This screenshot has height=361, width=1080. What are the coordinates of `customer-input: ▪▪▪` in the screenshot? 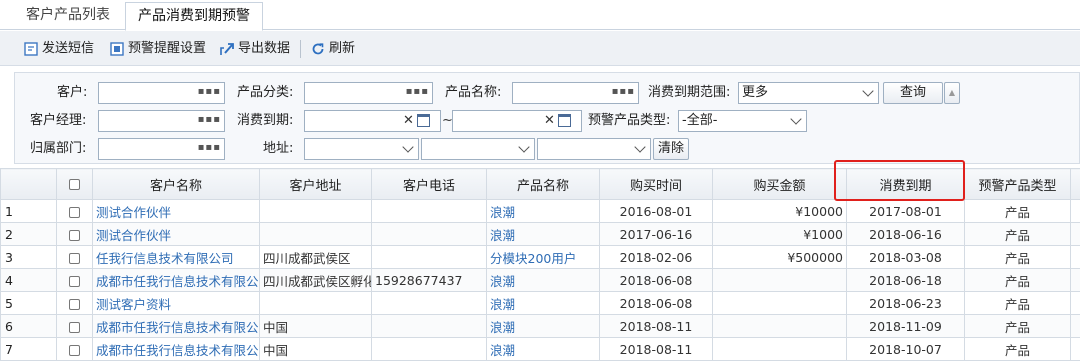 It's located at (161, 93).